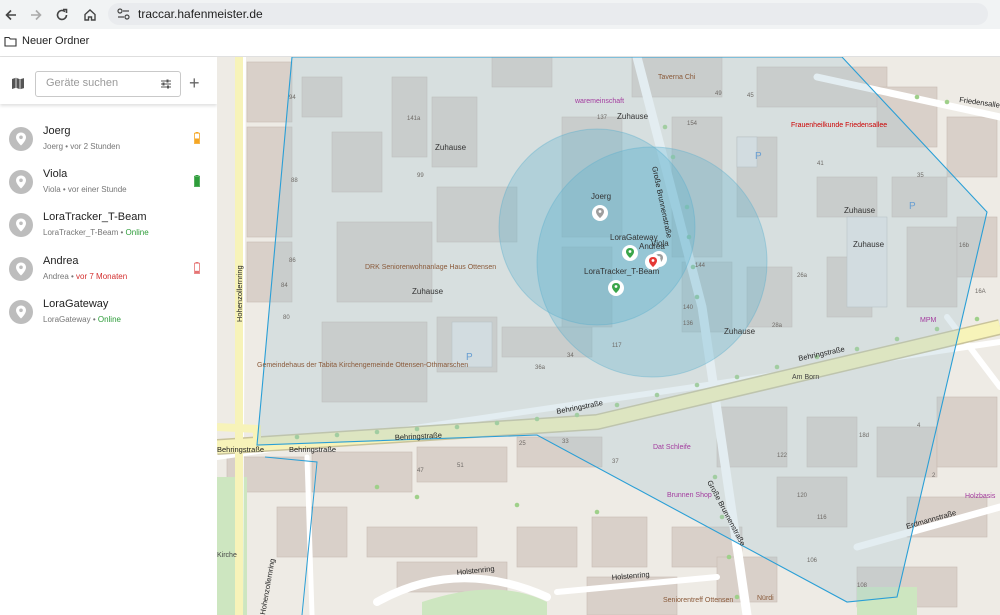 Image resolution: width=1000 pixels, height=615 pixels. What do you see at coordinates (820, 164) in the screenshot?
I see `svg-text: 41` at bounding box center [820, 164].